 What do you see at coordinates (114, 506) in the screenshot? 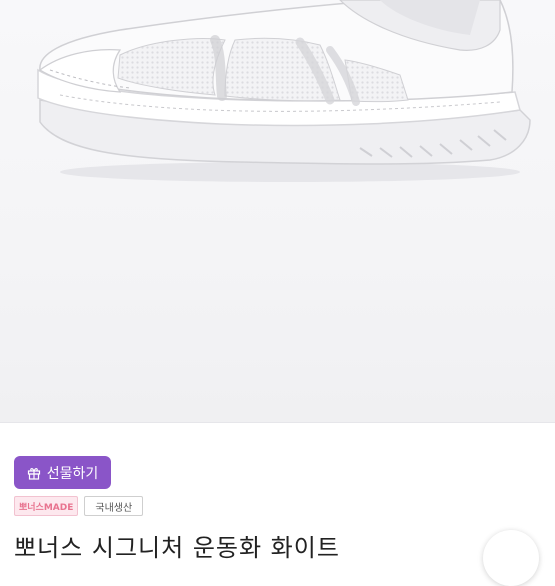
I see `domestic-production-badge: 국내생산` at bounding box center [114, 506].